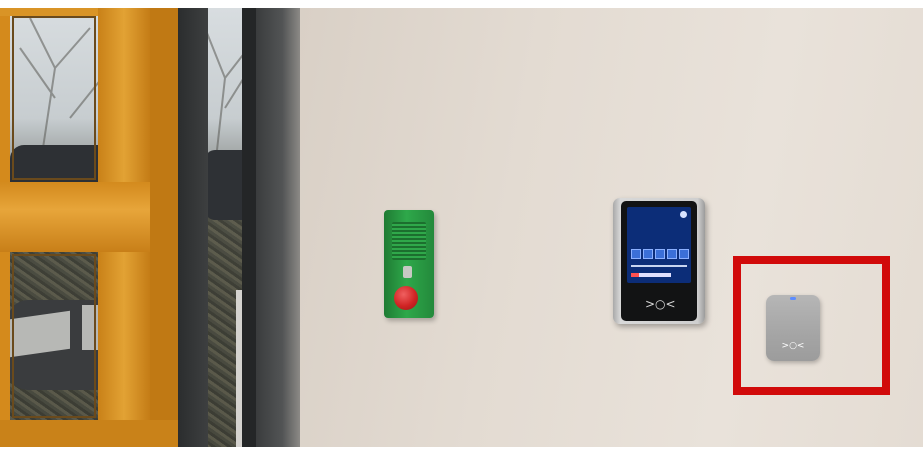 This screenshot has height=449, width=923. I want to click on emergency-release-box, so click(409, 264).